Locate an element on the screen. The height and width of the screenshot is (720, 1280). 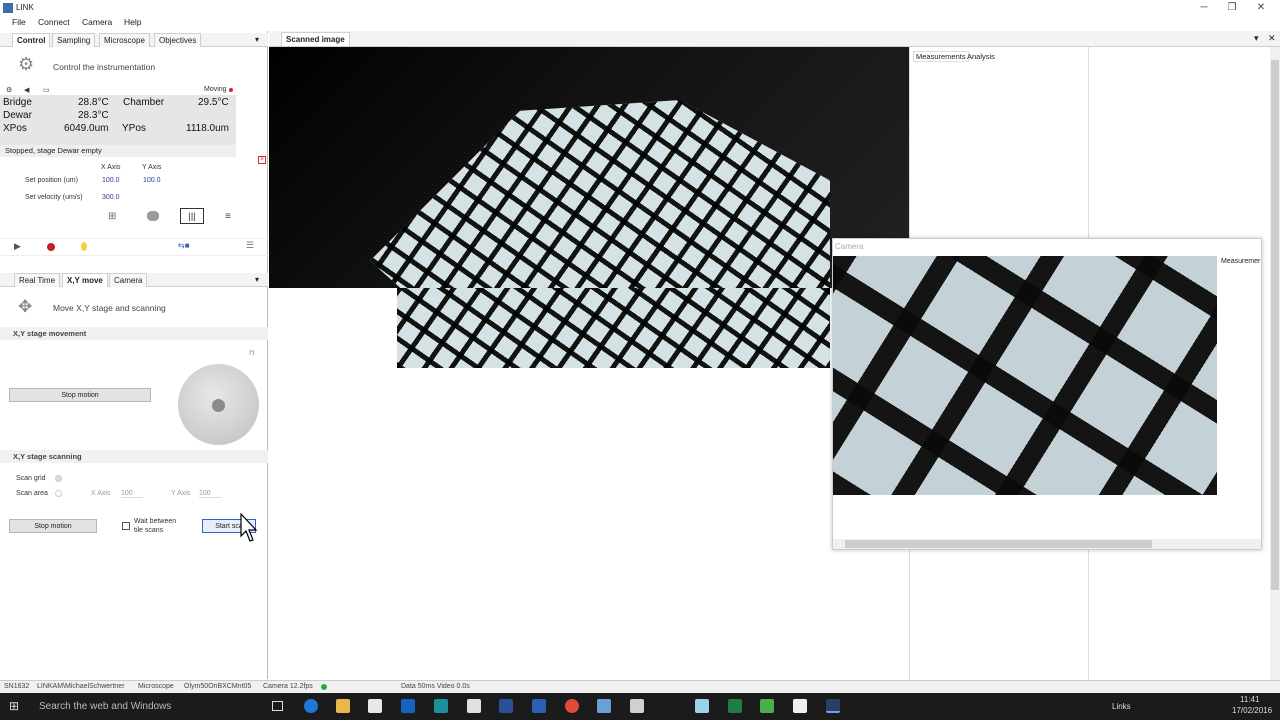
edge-icon is located at coordinates (311, 706).